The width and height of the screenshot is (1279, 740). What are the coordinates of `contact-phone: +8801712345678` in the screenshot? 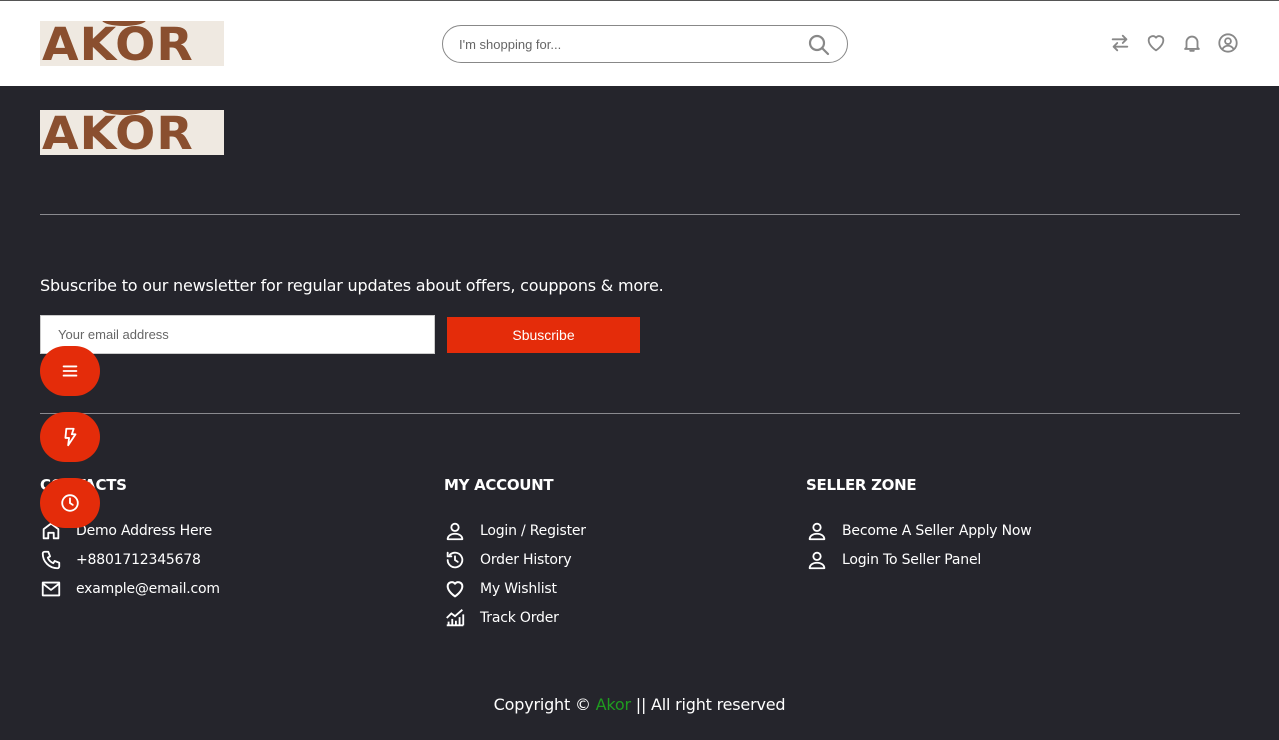 It's located at (130, 559).